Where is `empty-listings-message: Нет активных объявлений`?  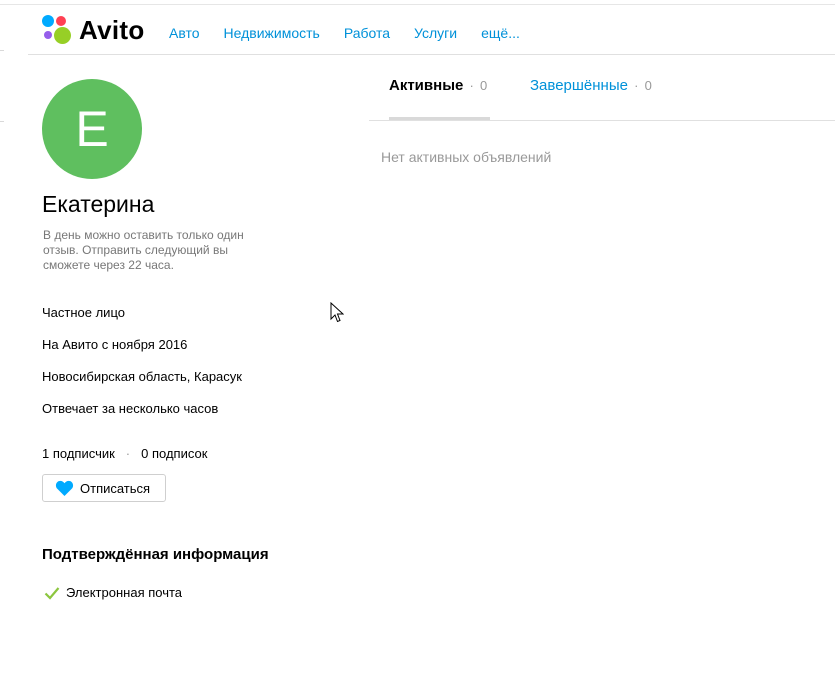 empty-listings-message: Нет активных объявлений is located at coordinates (466, 157).